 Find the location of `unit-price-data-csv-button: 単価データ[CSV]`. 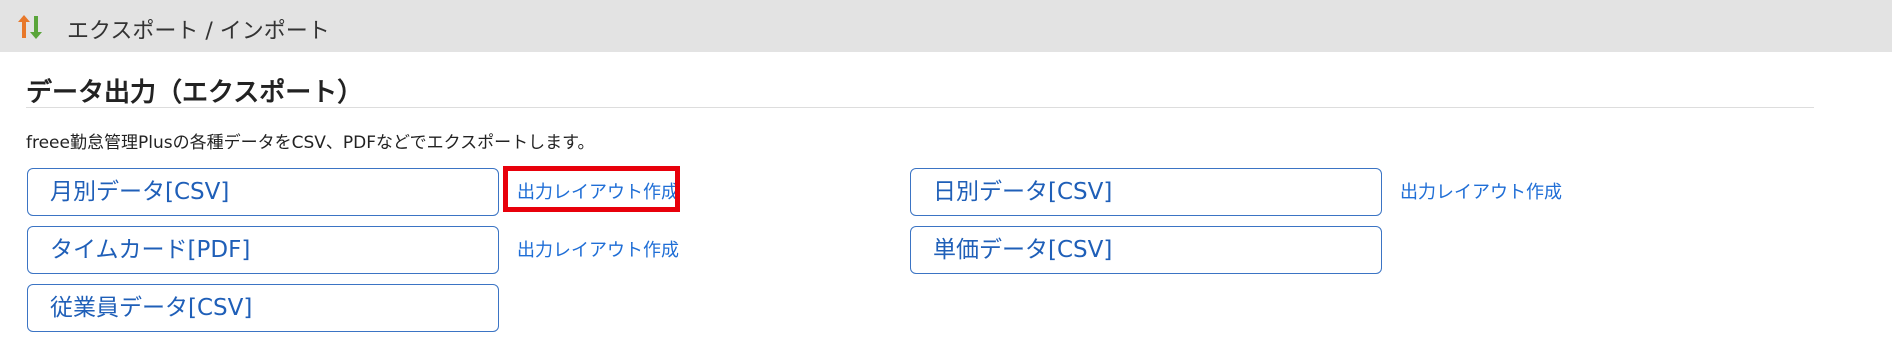

unit-price-data-csv-button: 単価データ[CSV] is located at coordinates (1146, 250).